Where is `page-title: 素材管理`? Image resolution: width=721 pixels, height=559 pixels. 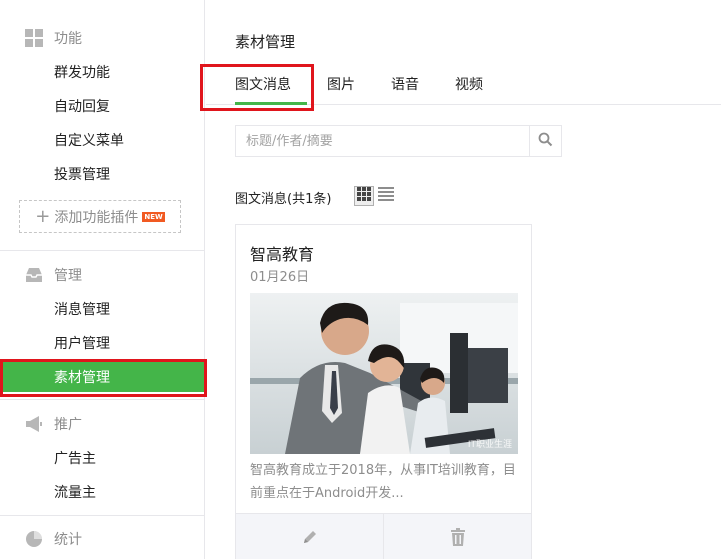
page-title: 素材管理 is located at coordinates (265, 42).